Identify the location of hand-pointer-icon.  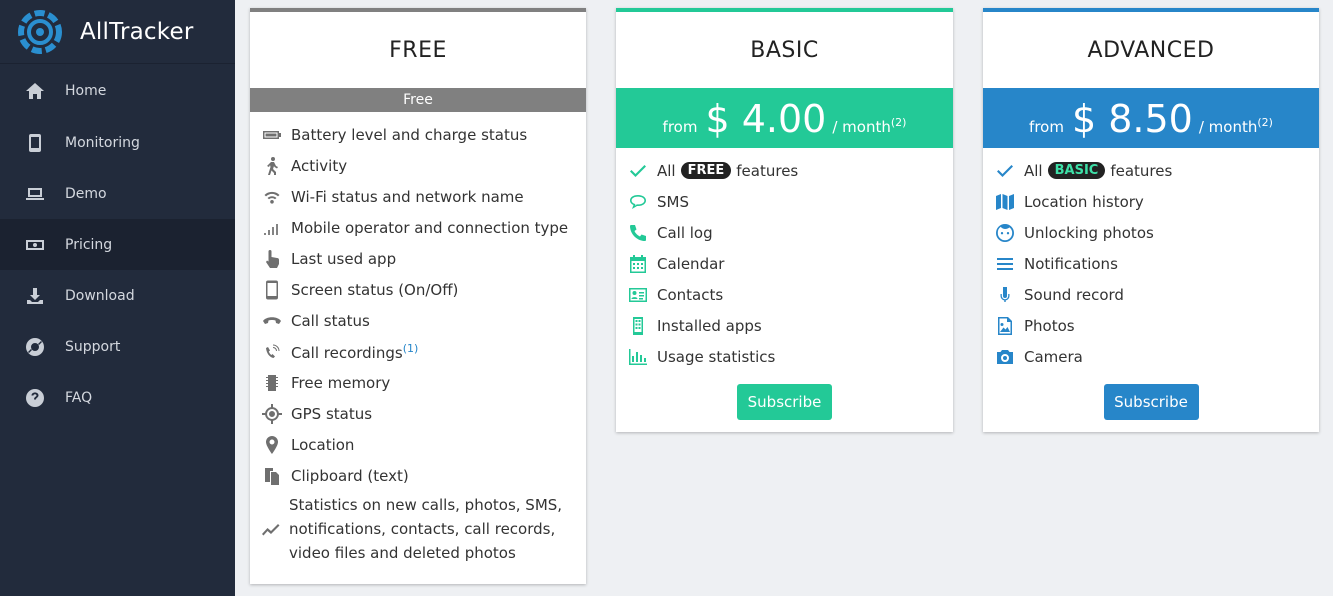
(272, 259).